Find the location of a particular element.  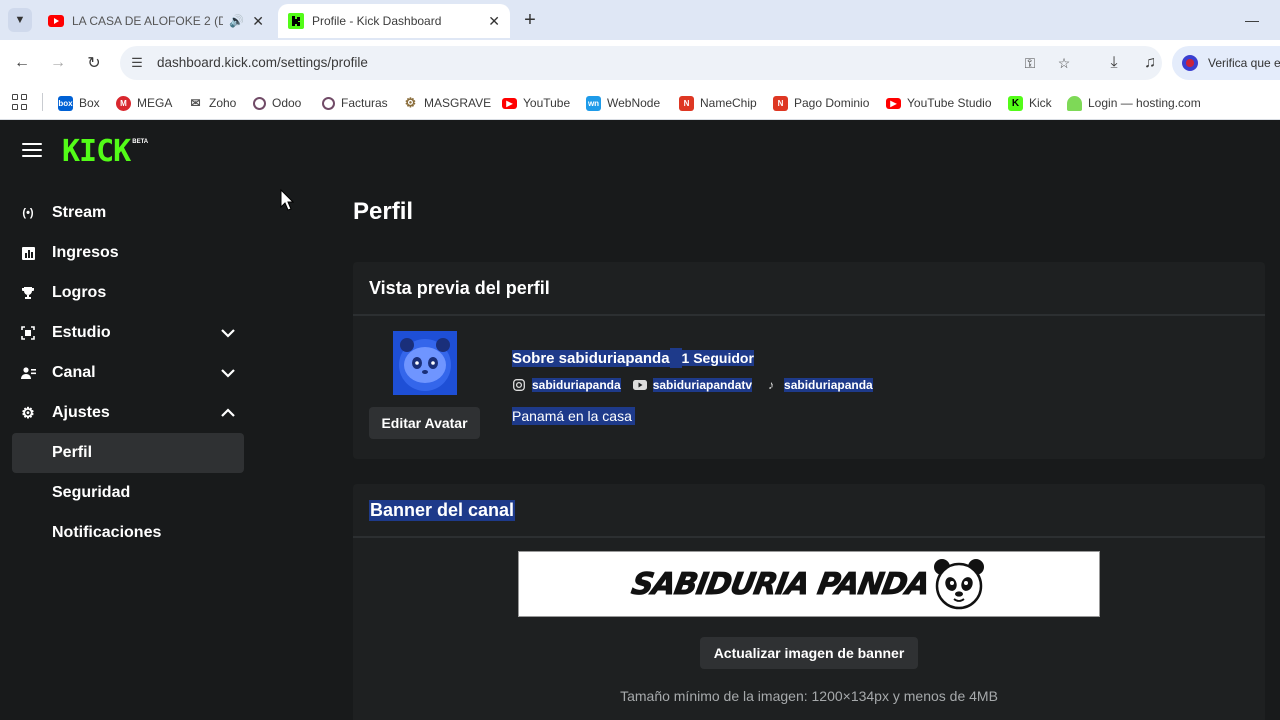

bookmark-box: box Box is located at coordinates (79, 103).